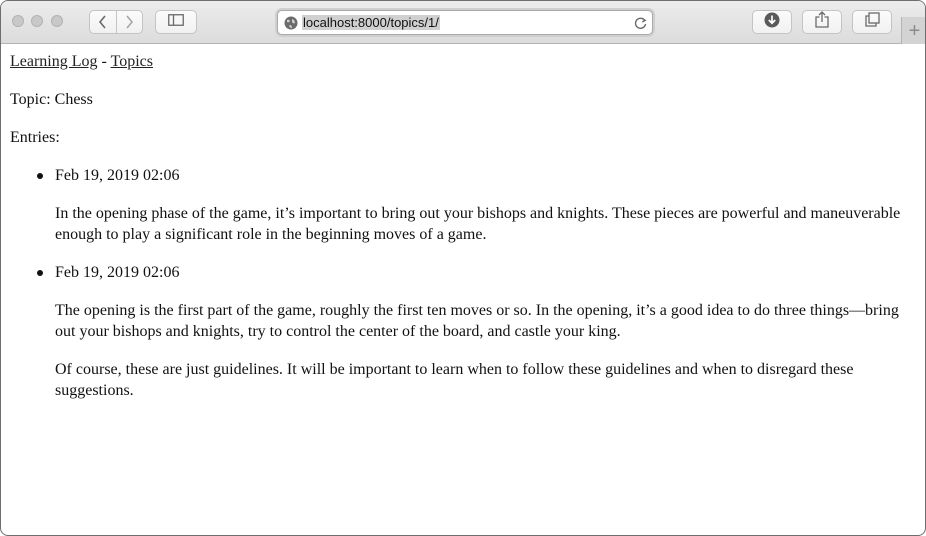 The image size is (926, 536). I want to click on download-icon, so click(772, 22).